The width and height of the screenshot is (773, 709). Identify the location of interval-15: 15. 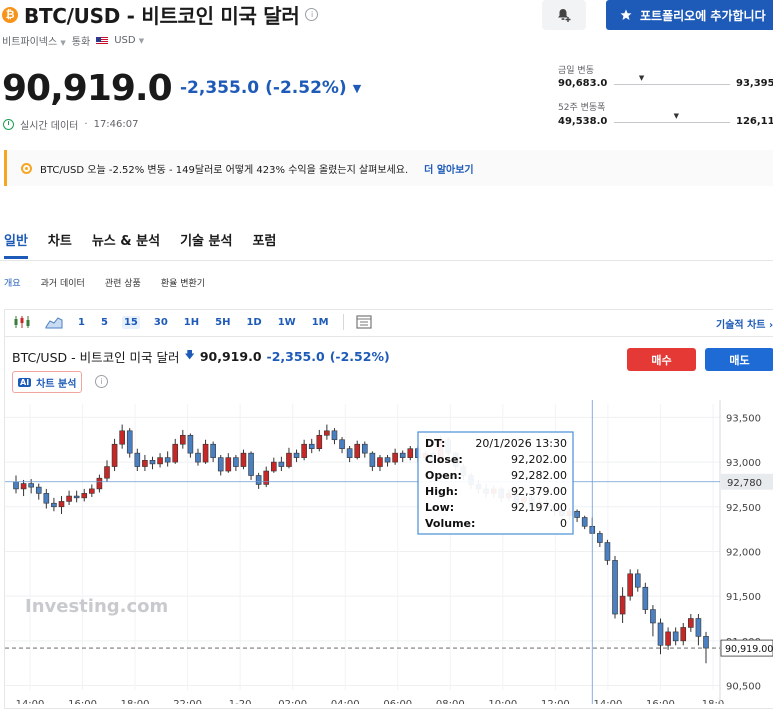
(130, 322).